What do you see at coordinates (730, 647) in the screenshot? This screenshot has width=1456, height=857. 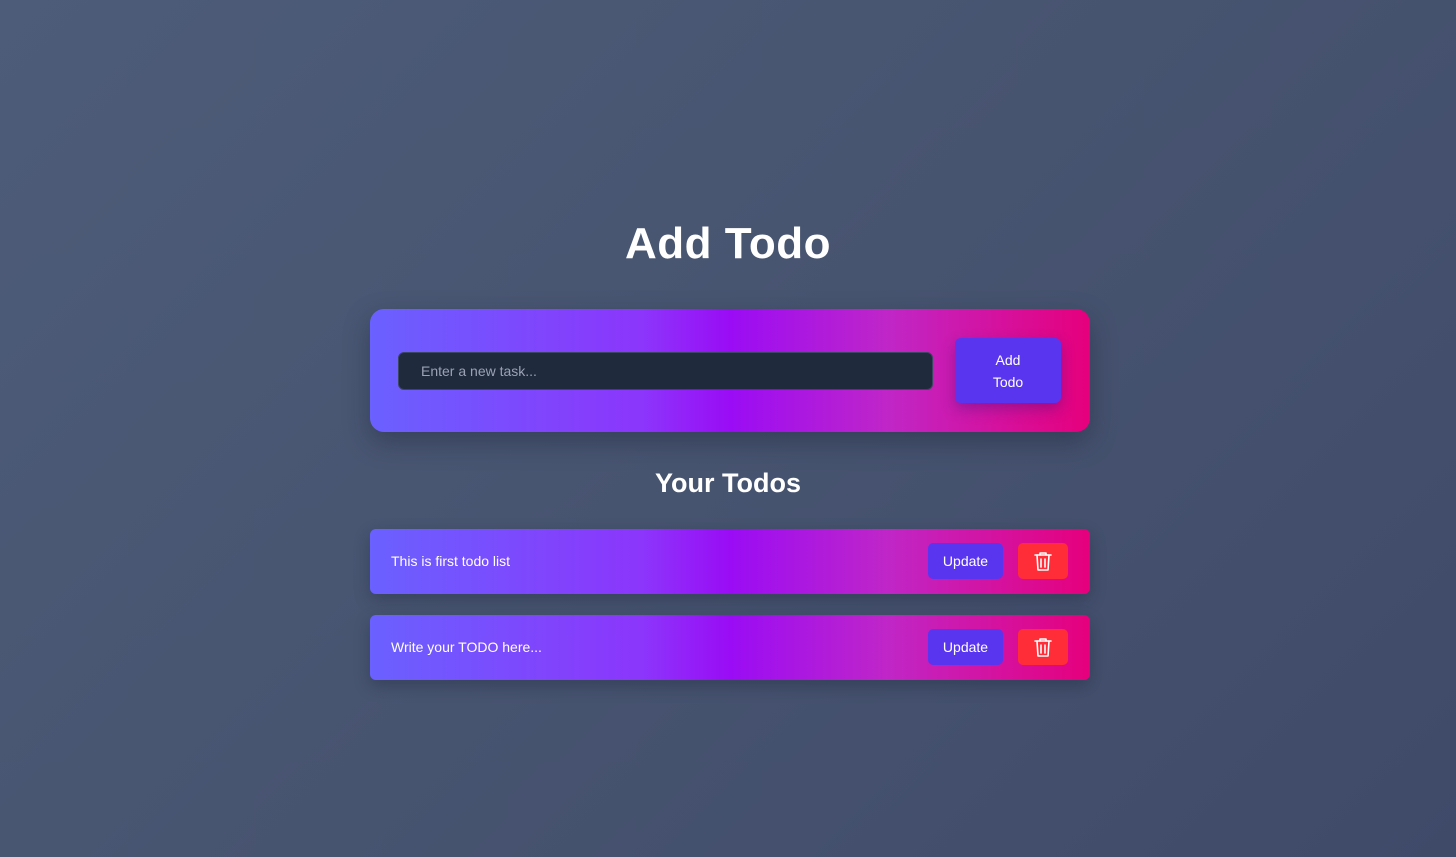 I see `todo-item: Write your TODO here... Update` at bounding box center [730, 647].